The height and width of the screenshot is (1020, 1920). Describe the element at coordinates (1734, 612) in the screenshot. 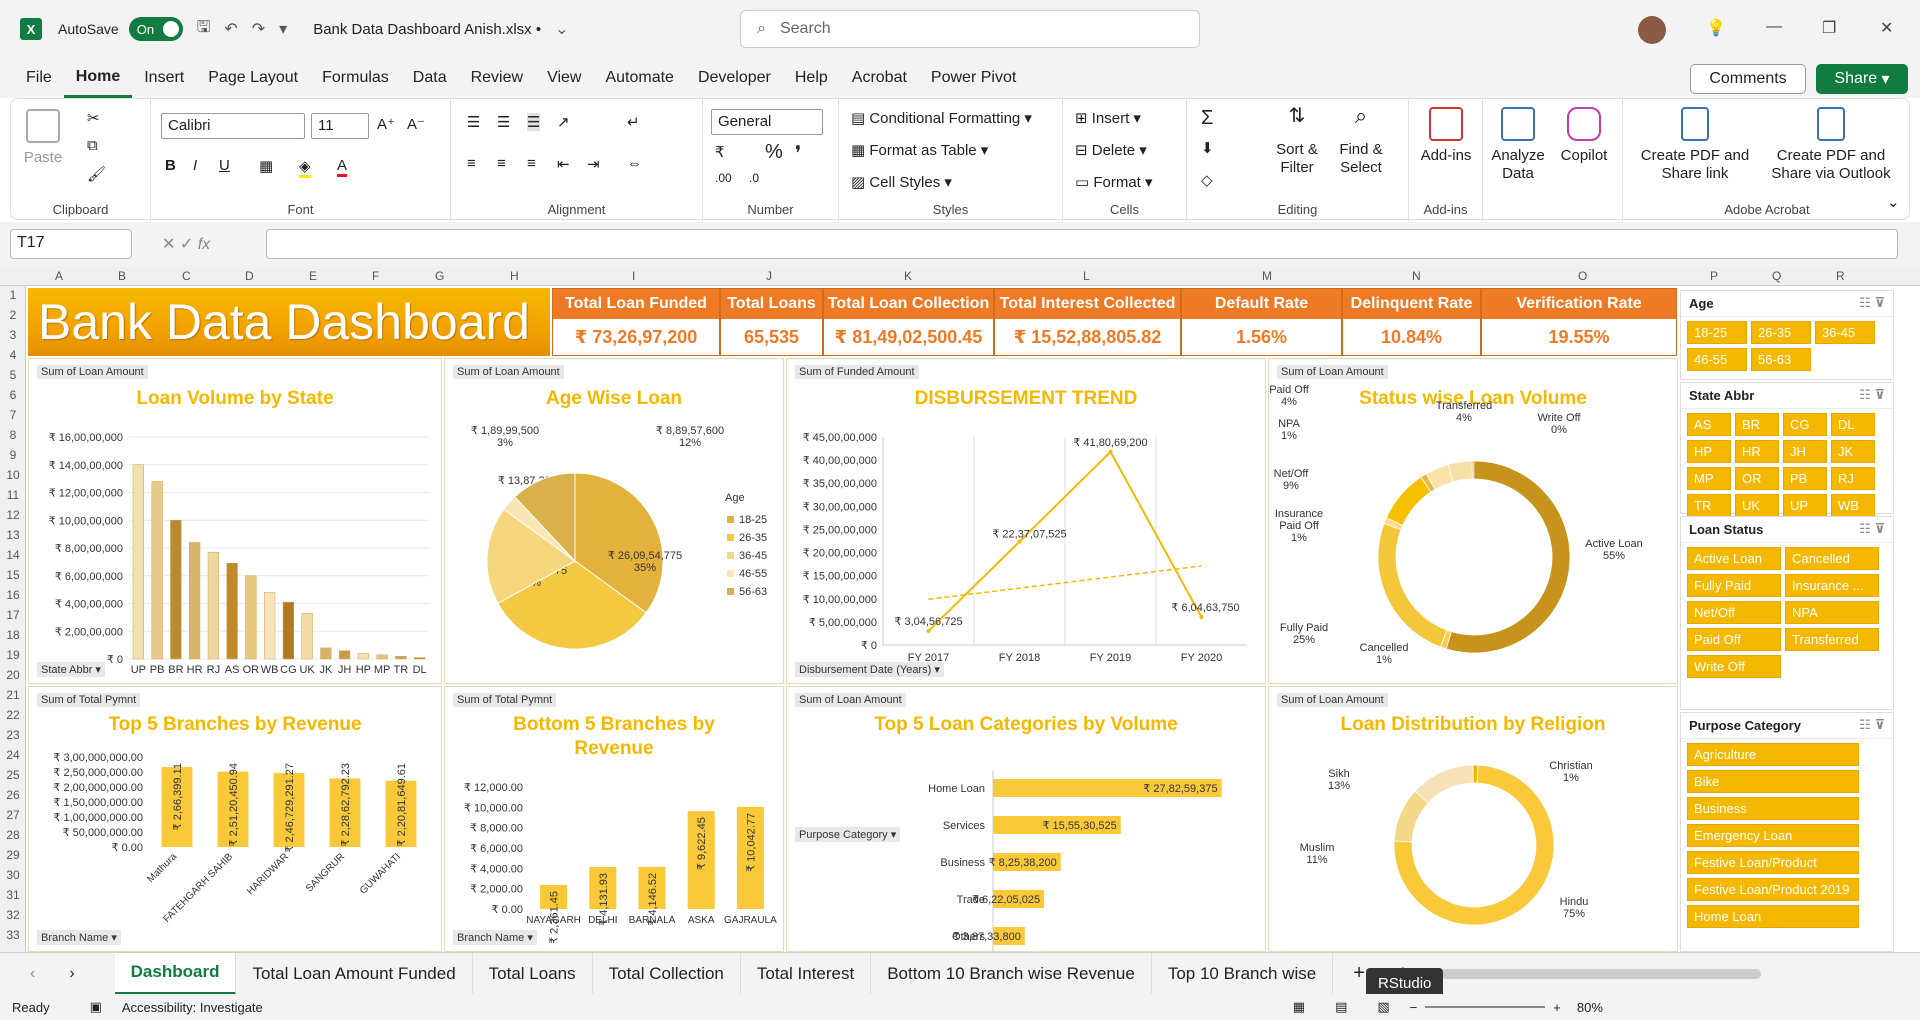

I see `slicer-item: Net/Off` at that location.